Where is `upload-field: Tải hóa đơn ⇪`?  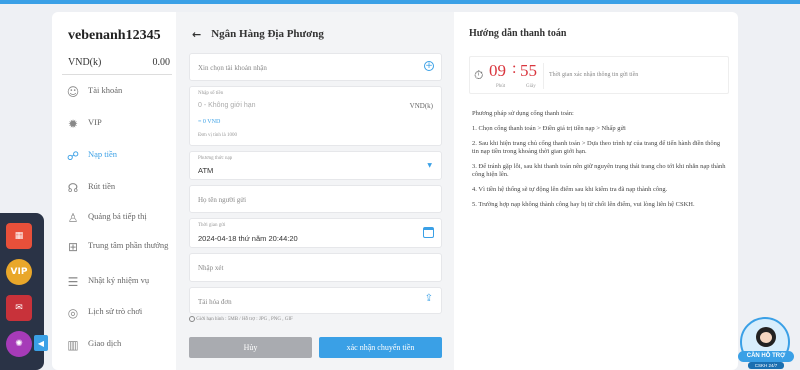 upload-field: Tải hóa đơn ⇪ is located at coordinates (315, 300).